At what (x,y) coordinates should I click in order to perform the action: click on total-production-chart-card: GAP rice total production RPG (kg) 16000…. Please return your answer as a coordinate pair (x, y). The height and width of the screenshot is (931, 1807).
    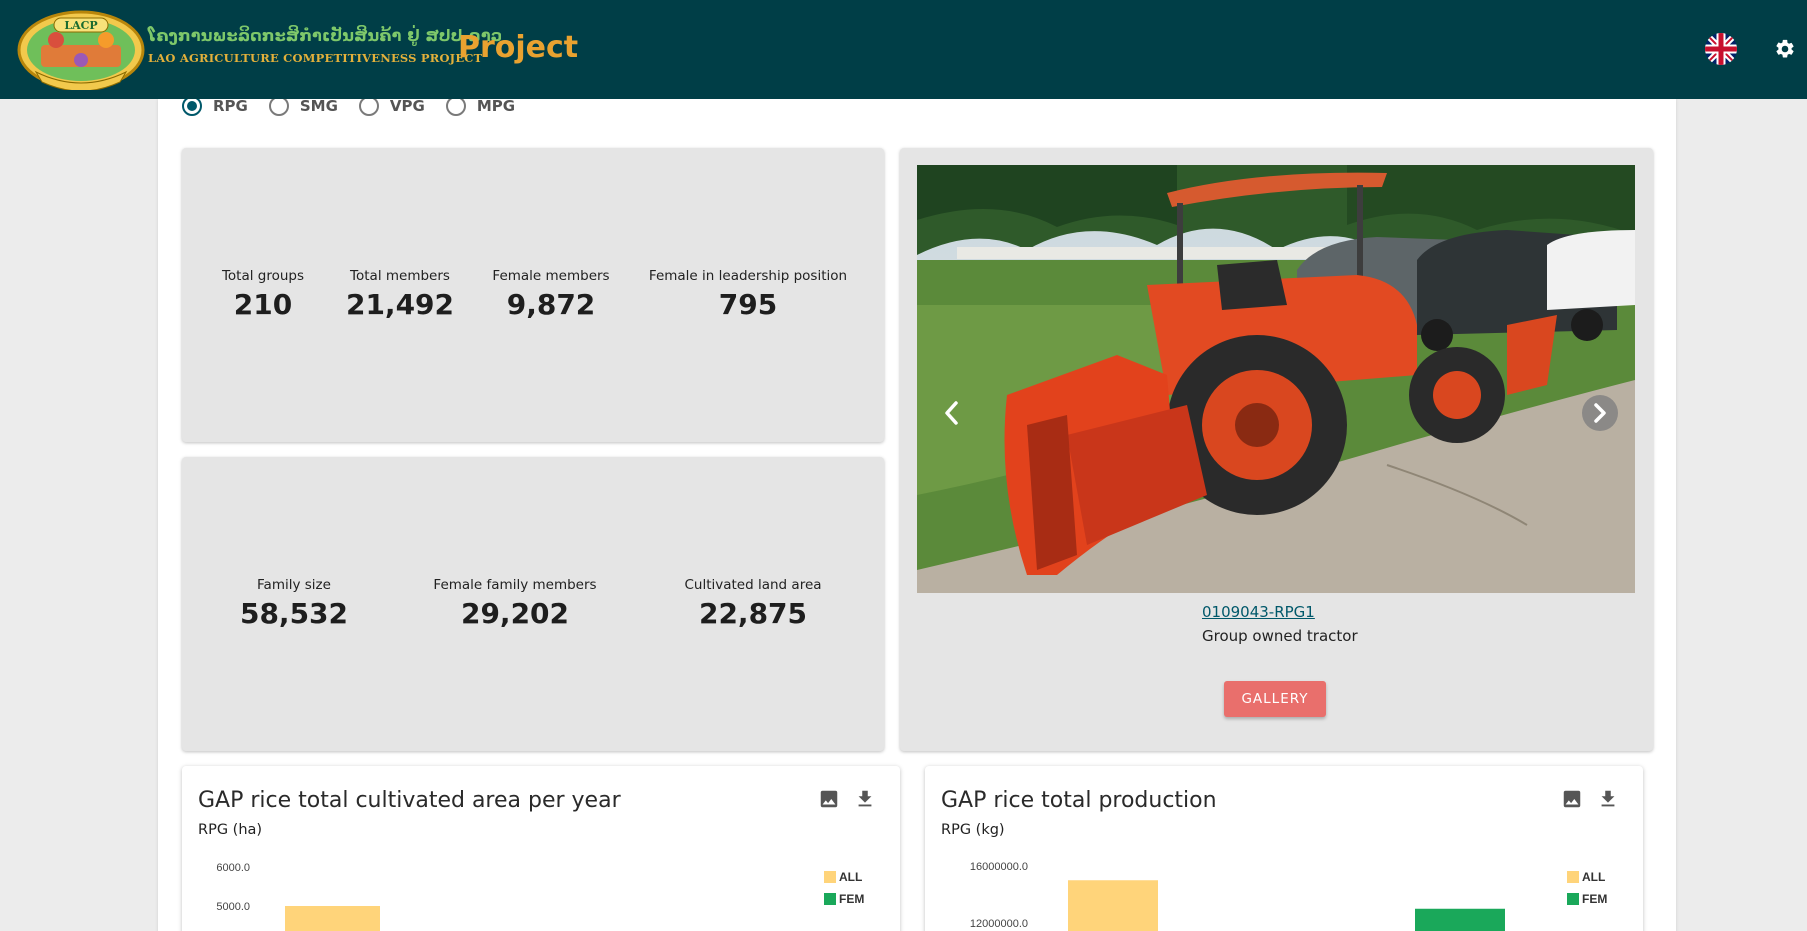
    Looking at the image, I should click on (1284, 848).